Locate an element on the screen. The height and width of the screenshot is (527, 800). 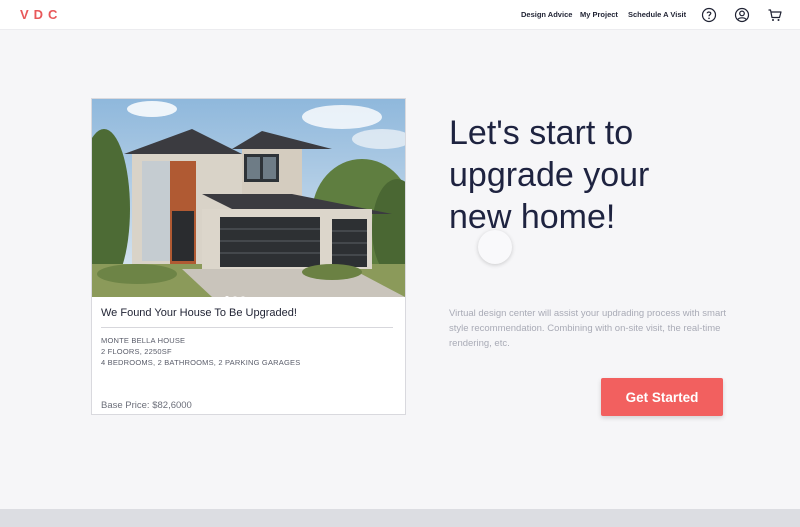
house-floors: 2 FLOORS, 2250SF is located at coordinates (136, 351).